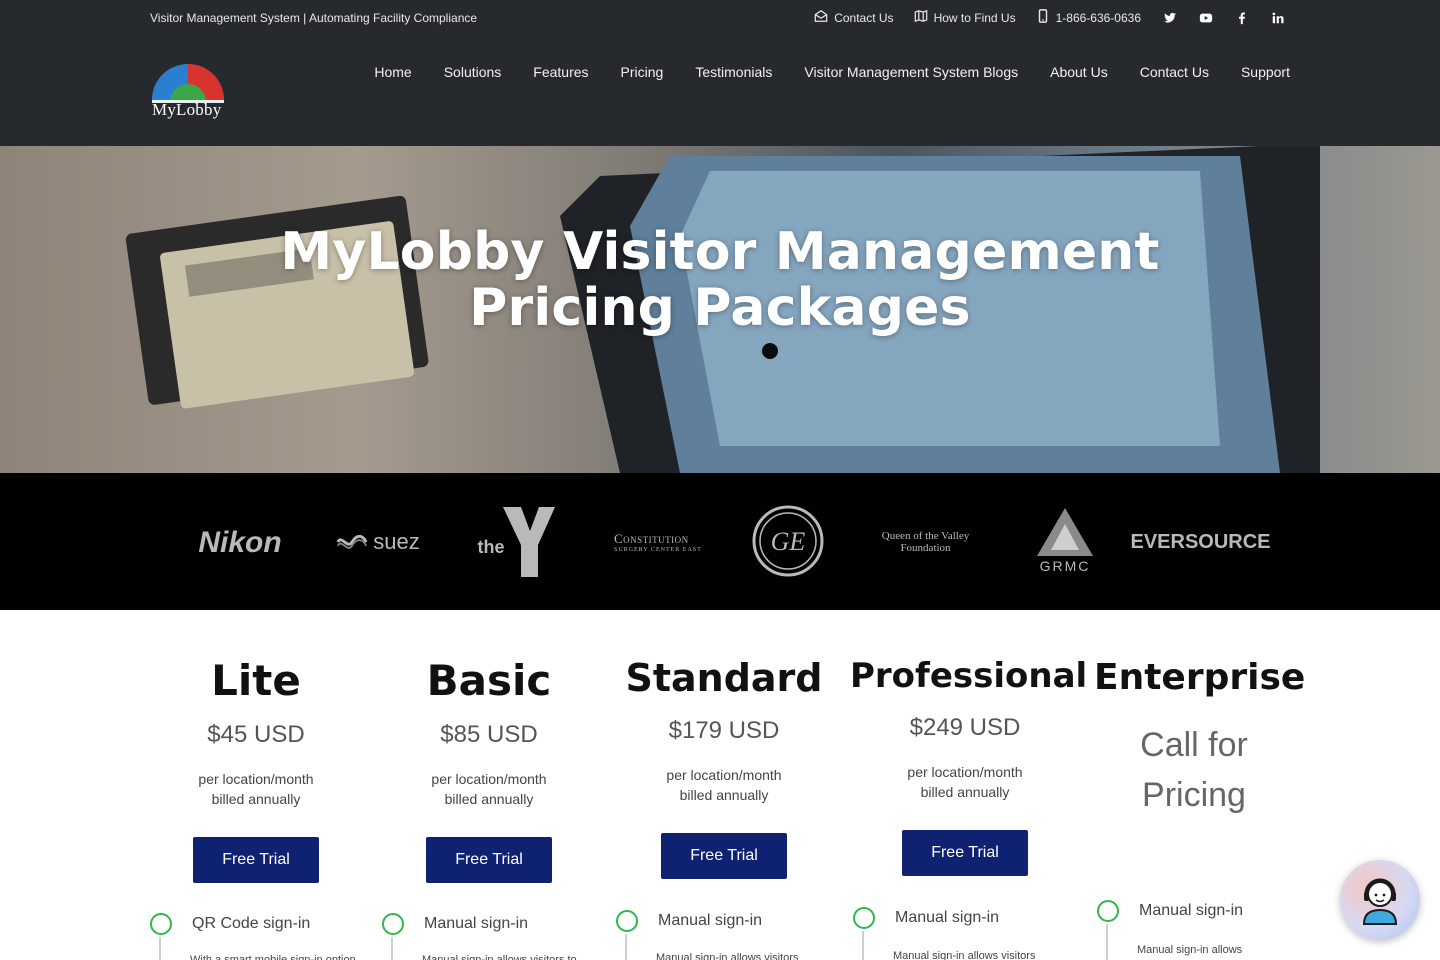 The height and width of the screenshot is (960, 1440). I want to click on suez-logo: suez, so click(377, 542).